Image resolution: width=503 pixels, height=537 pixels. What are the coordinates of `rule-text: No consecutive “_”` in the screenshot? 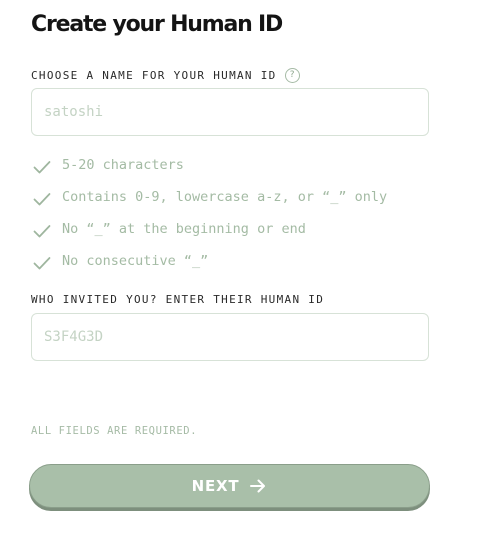 It's located at (135, 261).